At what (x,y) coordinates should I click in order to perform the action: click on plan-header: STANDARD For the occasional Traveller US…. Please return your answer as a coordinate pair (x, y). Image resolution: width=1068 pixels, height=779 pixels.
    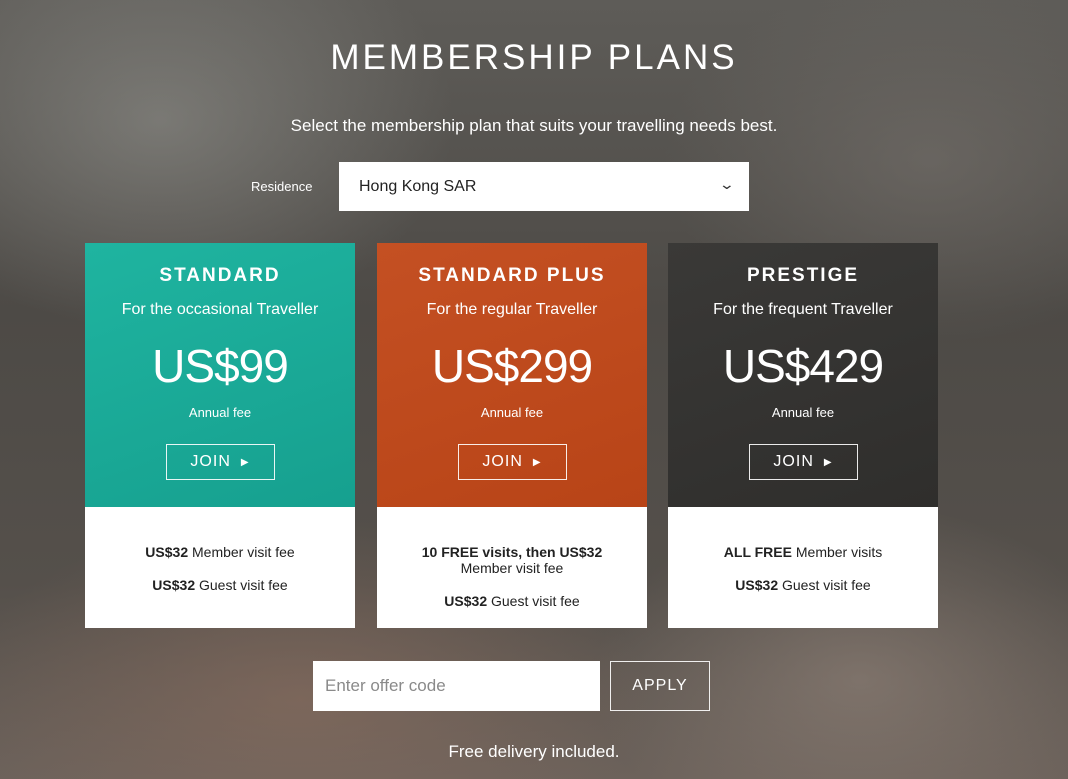
    Looking at the image, I should click on (220, 375).